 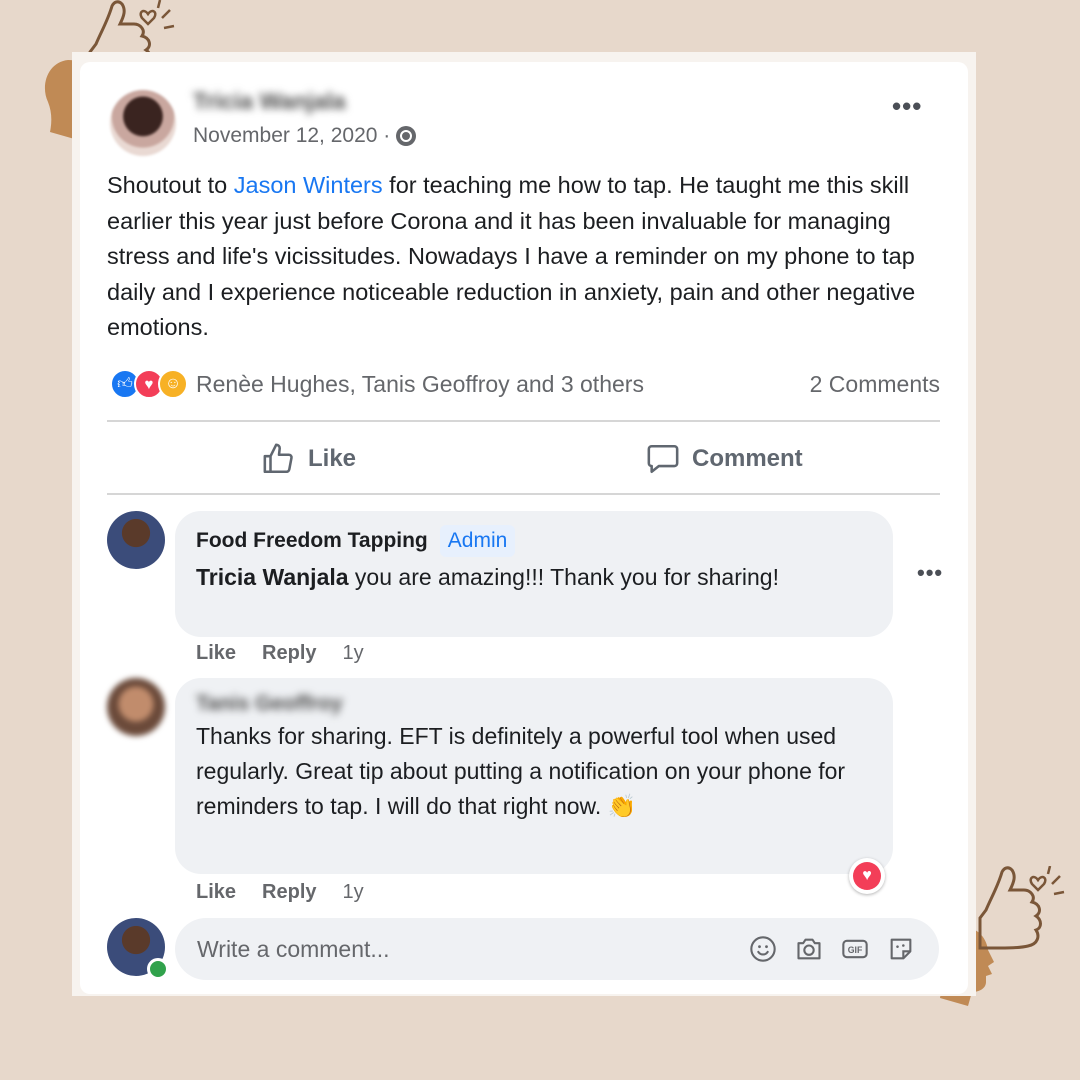 I want to click on divider-top, so click(x=523, y=421).